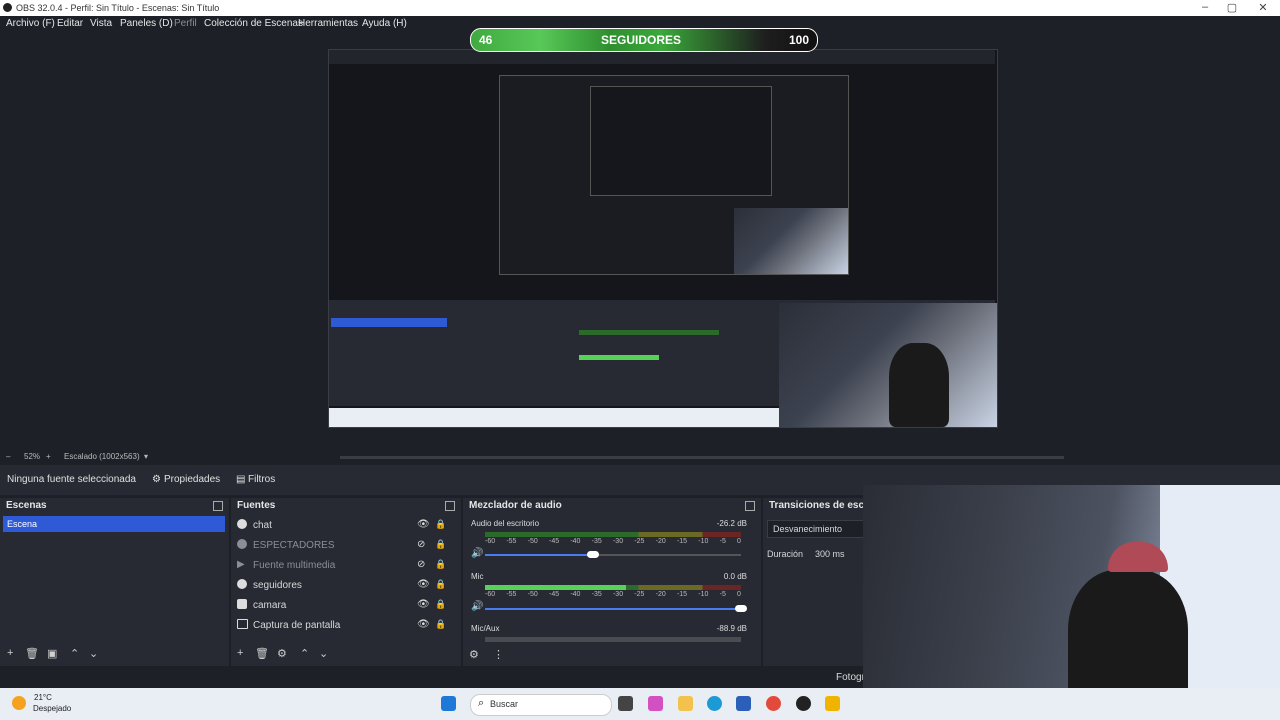 The image size is (1280, 720). I want to click on zoom-in-icon: +, so click(48, 456).